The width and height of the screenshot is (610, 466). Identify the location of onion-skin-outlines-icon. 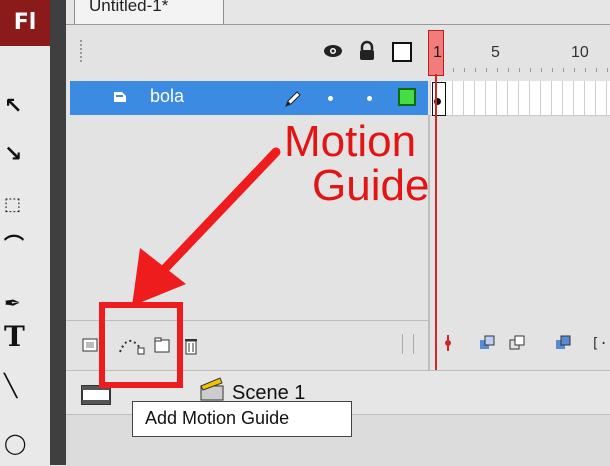
(517, 343).